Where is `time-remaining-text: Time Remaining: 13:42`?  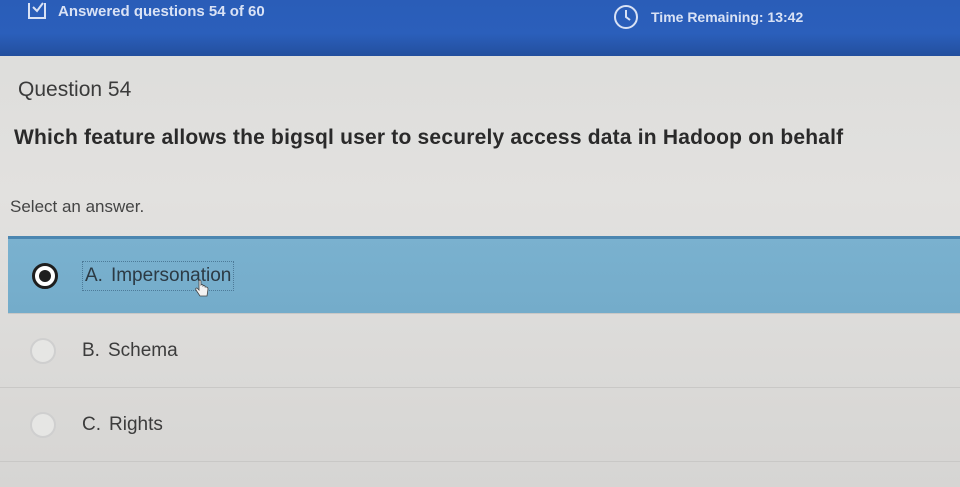
time-remaining-text: Time Remaining: 13:42 is located at coordinates (727, 17).